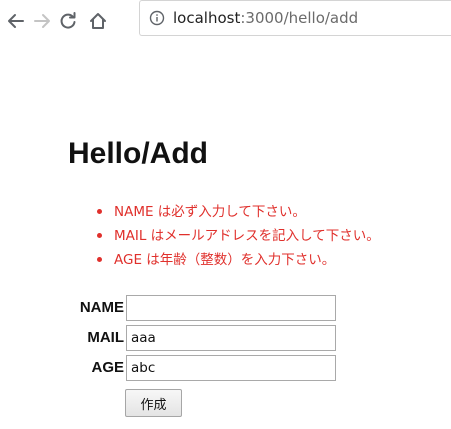 The width and height of the screenshot is (451, 429). What do you see at coordinates (101, 307) in the screenshot?
I see `name-label: NAME` at bounding box center [101, 307].